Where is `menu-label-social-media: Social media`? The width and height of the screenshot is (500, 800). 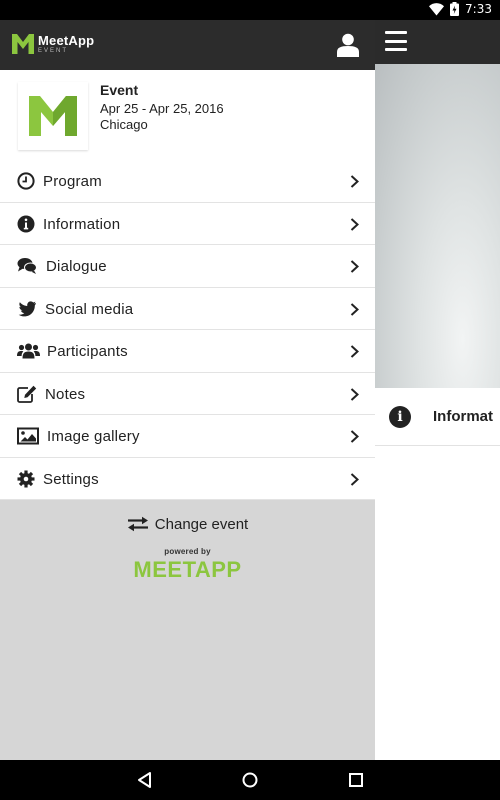 menu-label-social-media: Social media is located at coordinates (89, 309).